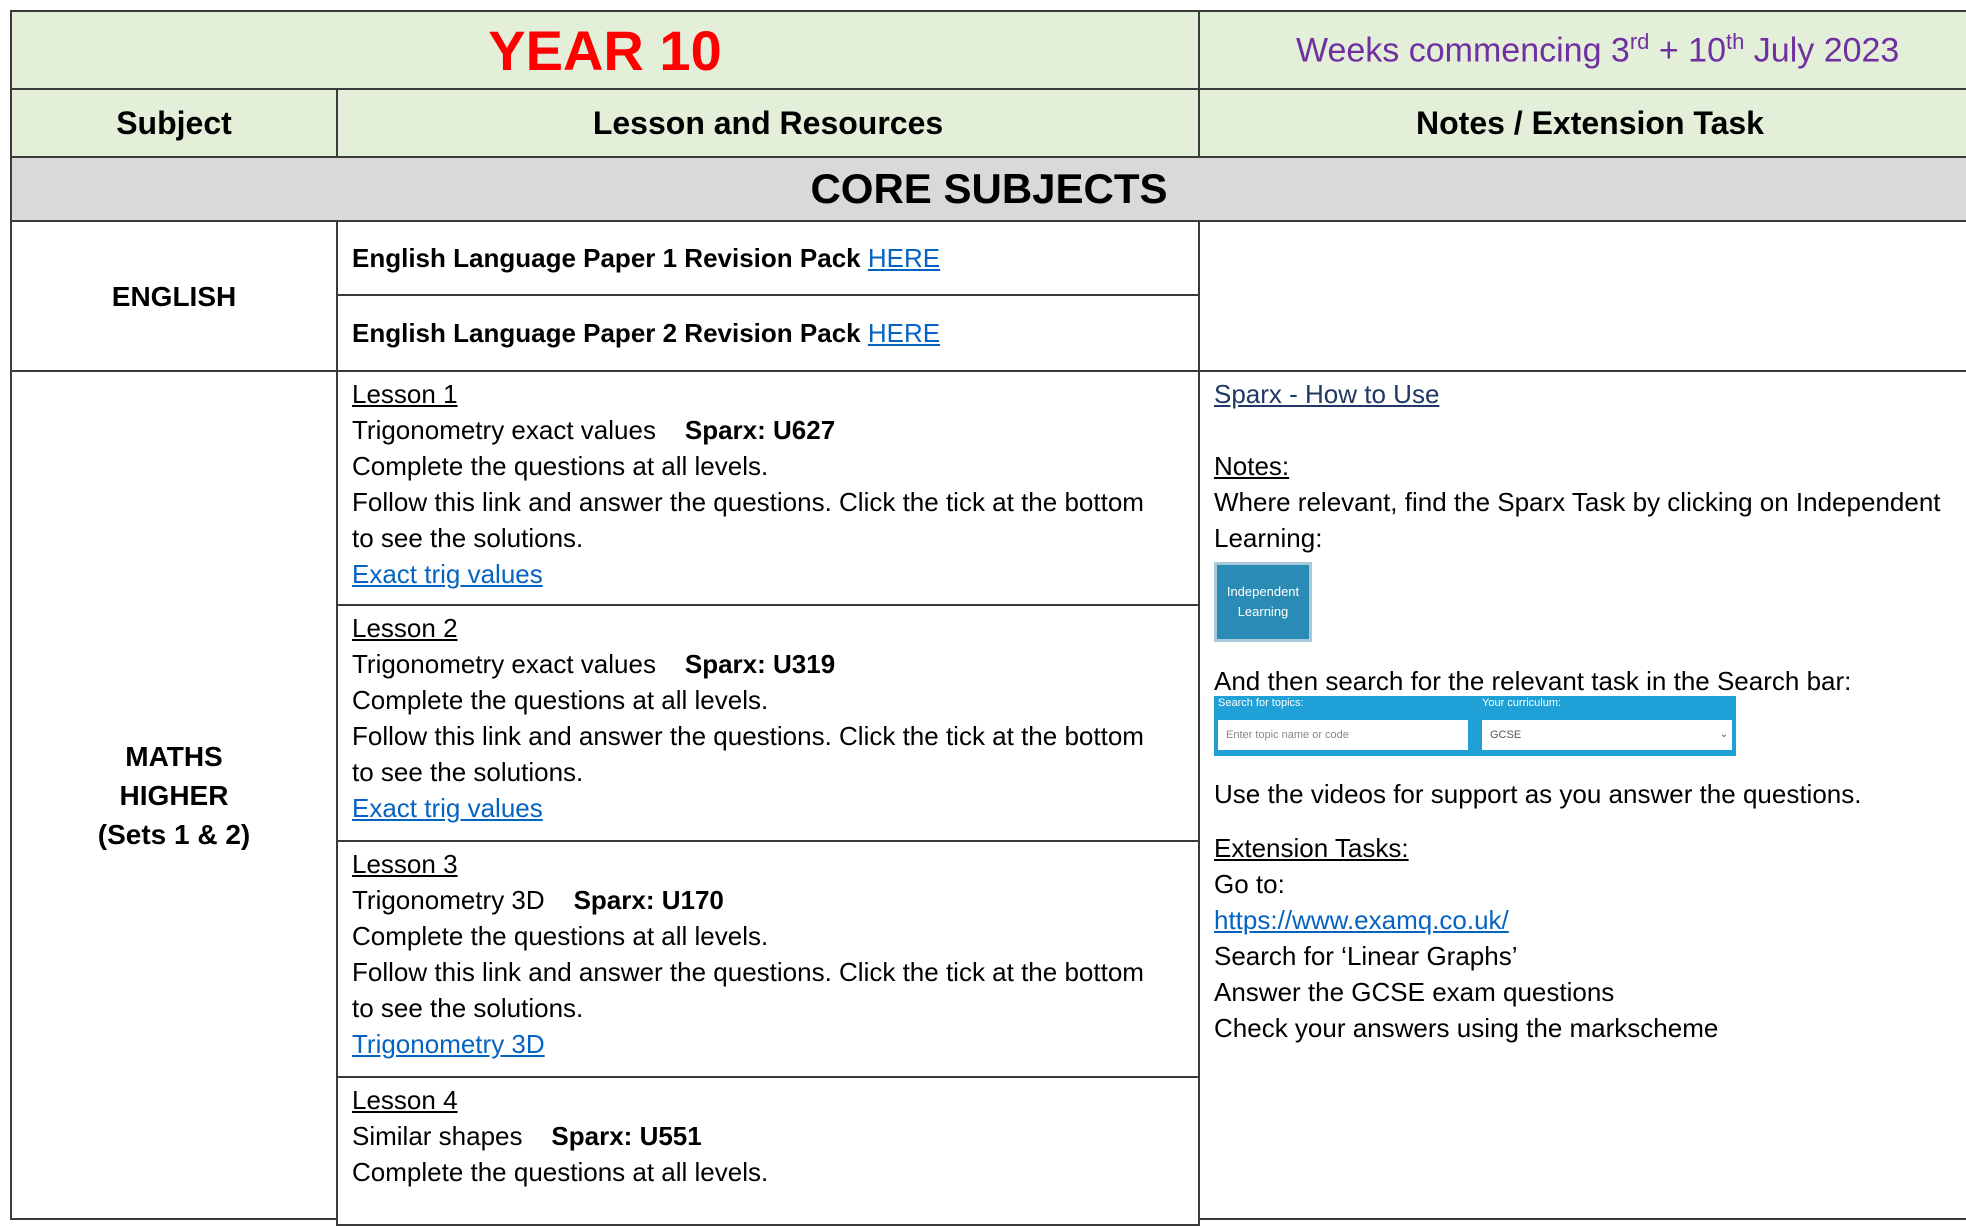 Image resolution: width=1966 pixels, height=1226 pixels. Describe the element at coordinates (606, 333) in the screenshot. I see `english-paper2-text: English Language Paper 2 Revision Pack` at that location.